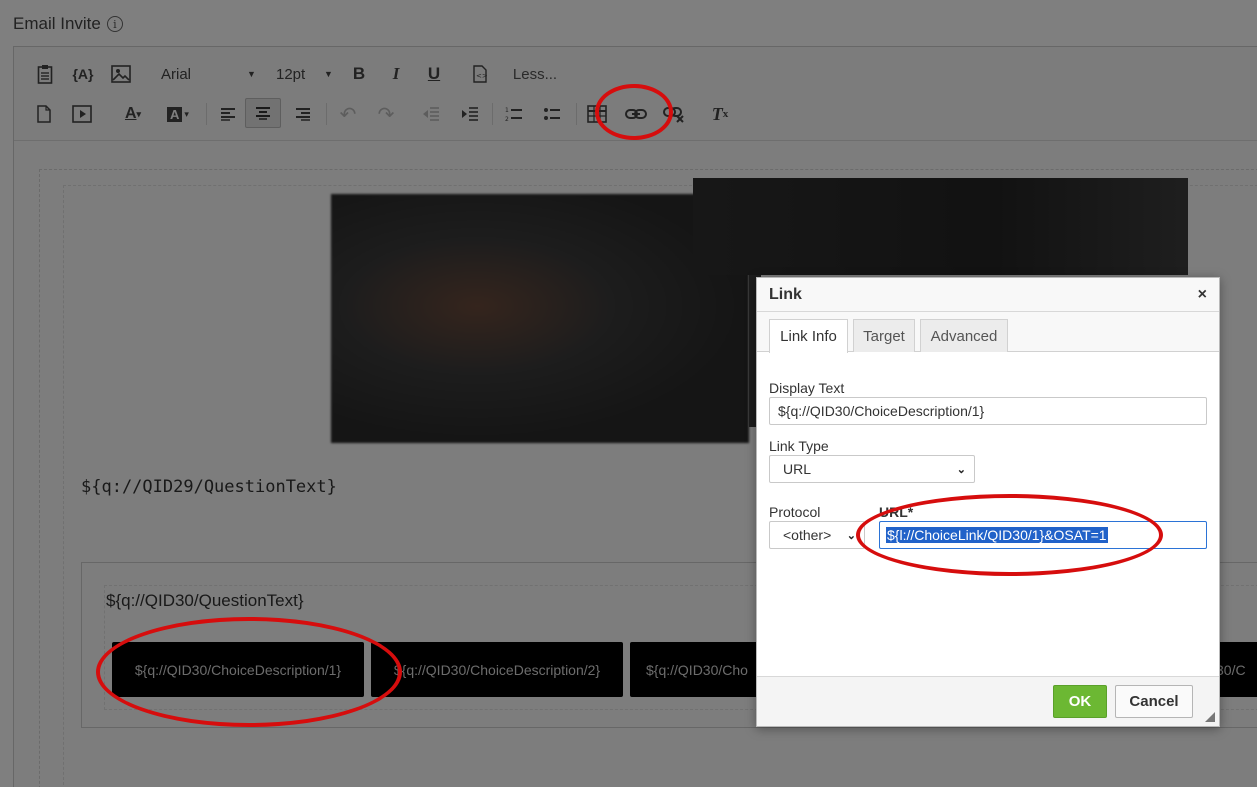  Describe the element at coordinates (807, 535) in the screenshot. I see `protocol-value: <other>` at that location.